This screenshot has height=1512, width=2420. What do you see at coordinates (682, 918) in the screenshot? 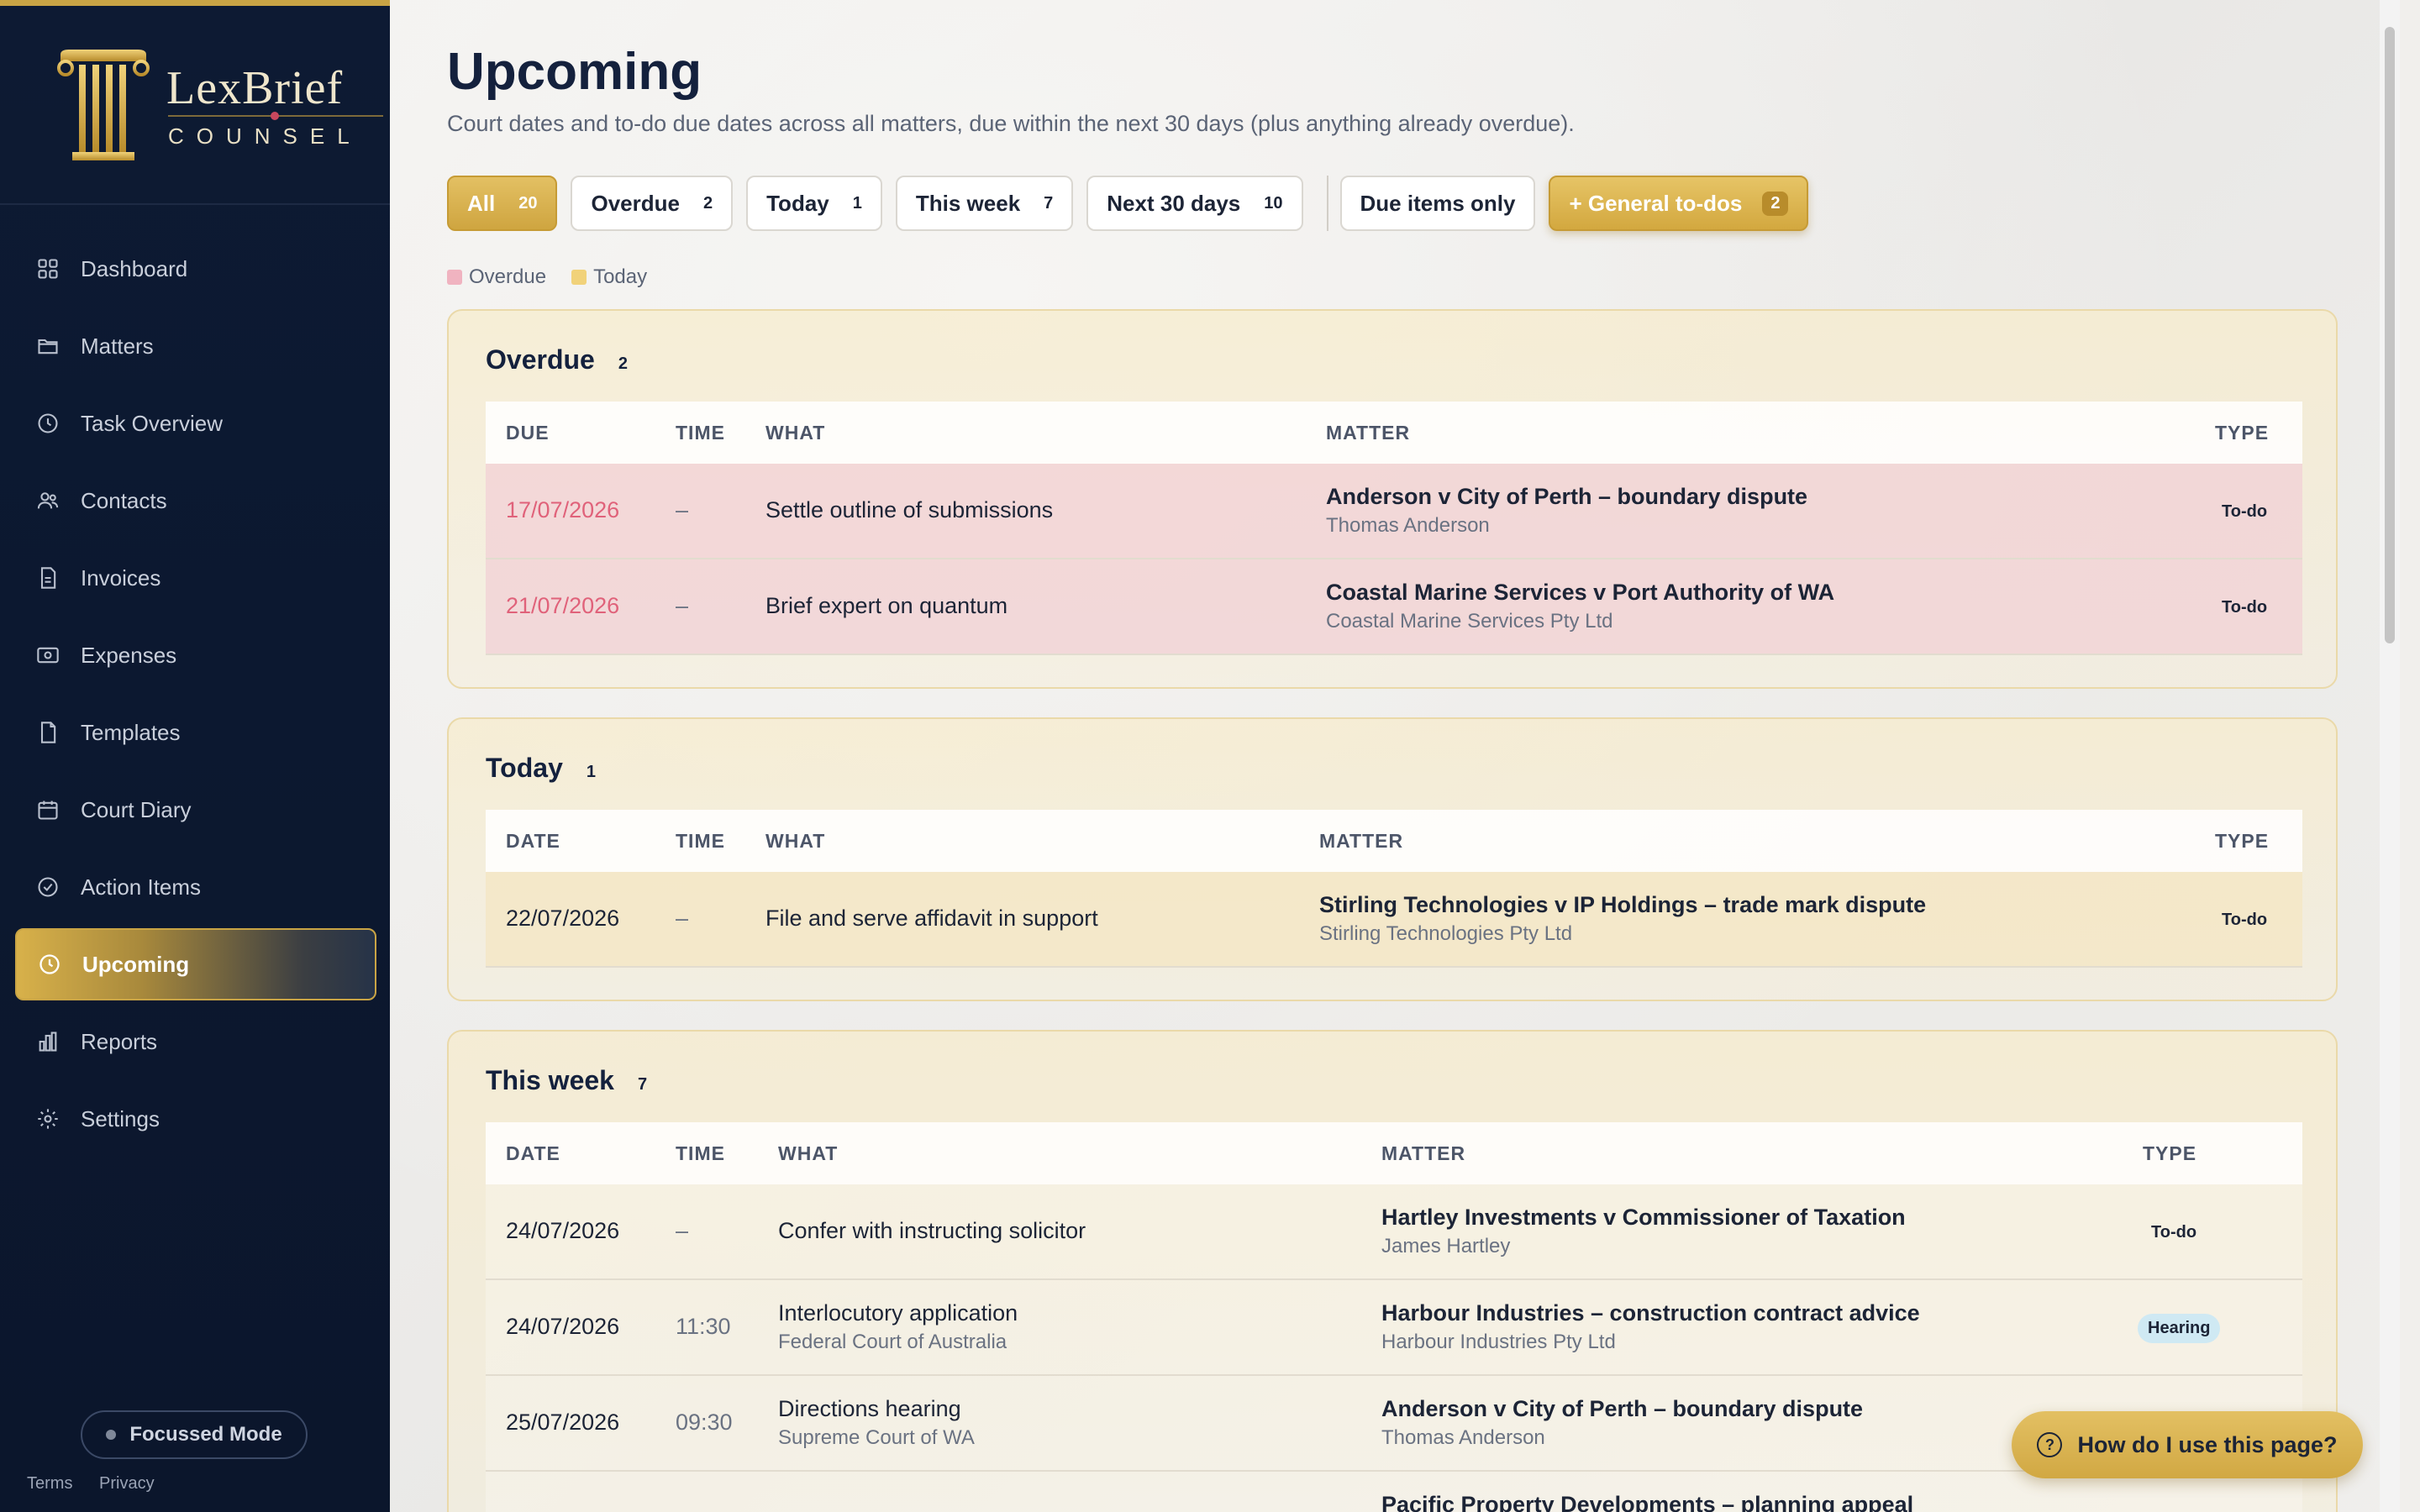
I see `row-time: –` at bounding box center [682, 918].